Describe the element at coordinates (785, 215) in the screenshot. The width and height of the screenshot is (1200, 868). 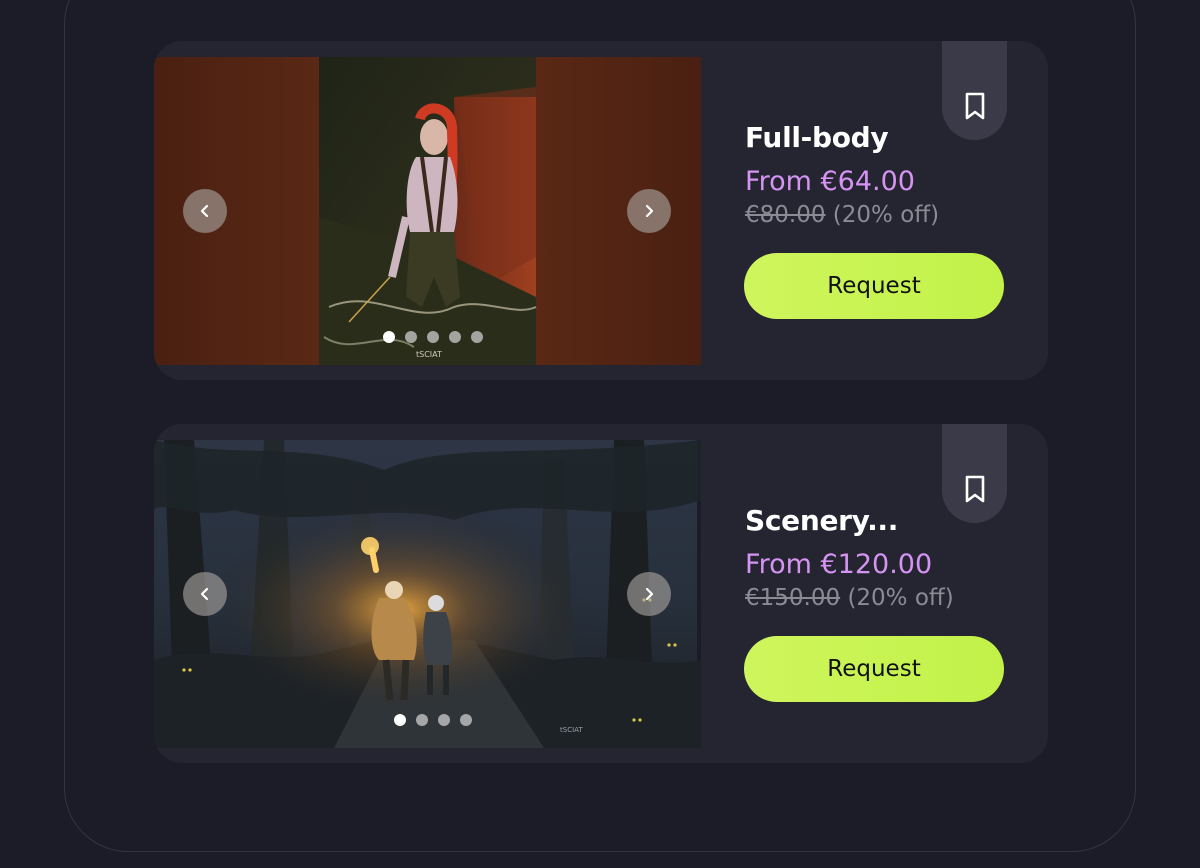
I see `original-price: €80.00` at that location.